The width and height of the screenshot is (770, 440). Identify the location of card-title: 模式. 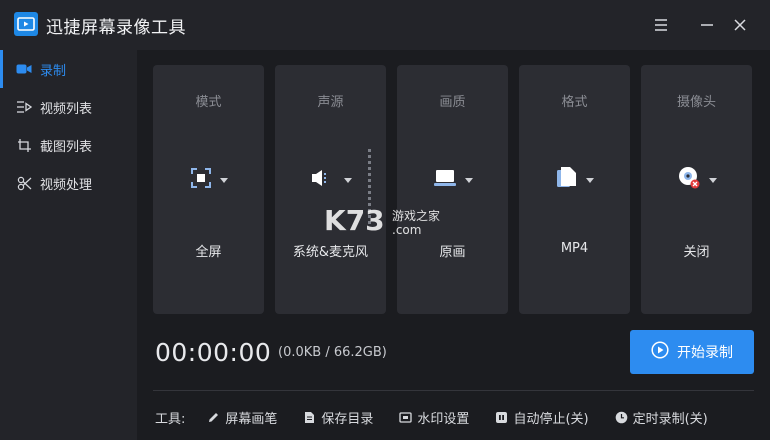
(208, 102).